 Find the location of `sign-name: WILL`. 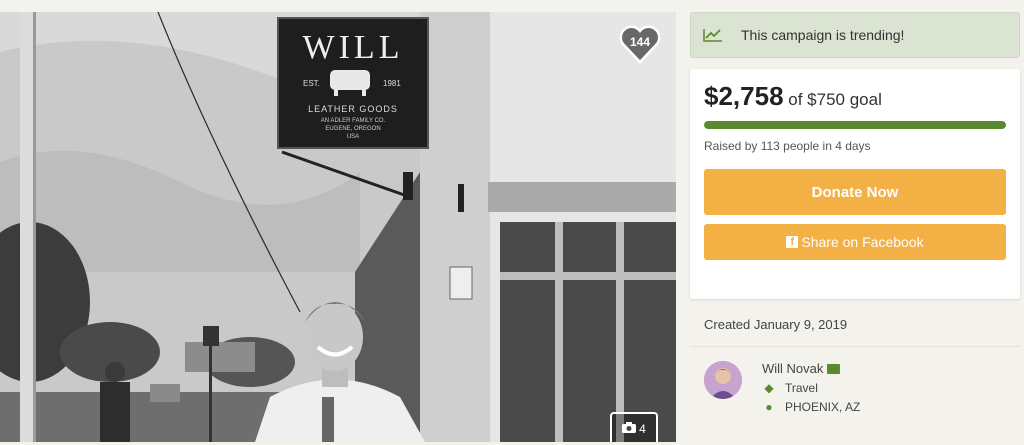

sign-name: WILL is located at coordinates (353, 47).